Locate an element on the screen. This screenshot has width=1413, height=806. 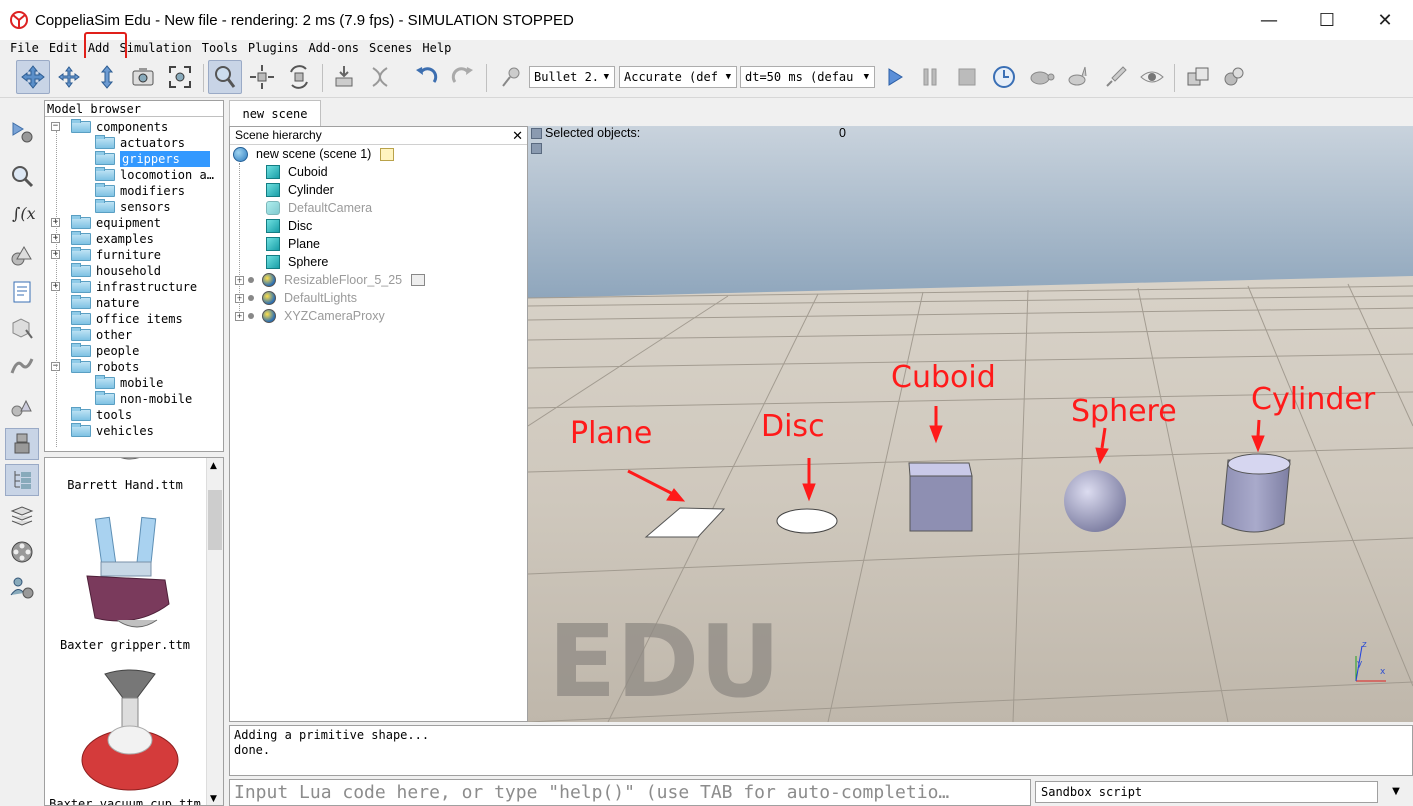
thumbnail-label: Barrett Hand.ttm is located at coordinates (125, 485).